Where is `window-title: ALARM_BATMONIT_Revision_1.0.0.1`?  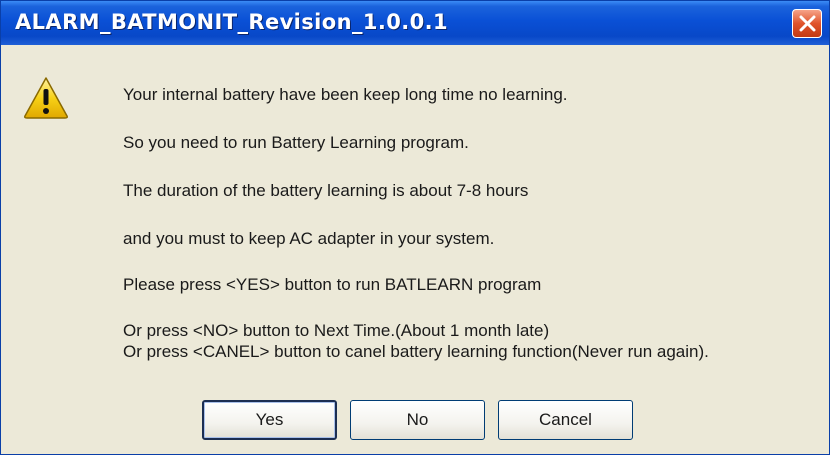
window-title: ALARM_BATMONIT_Revision_1.0.0.1 is located at coordinates (232, 22).